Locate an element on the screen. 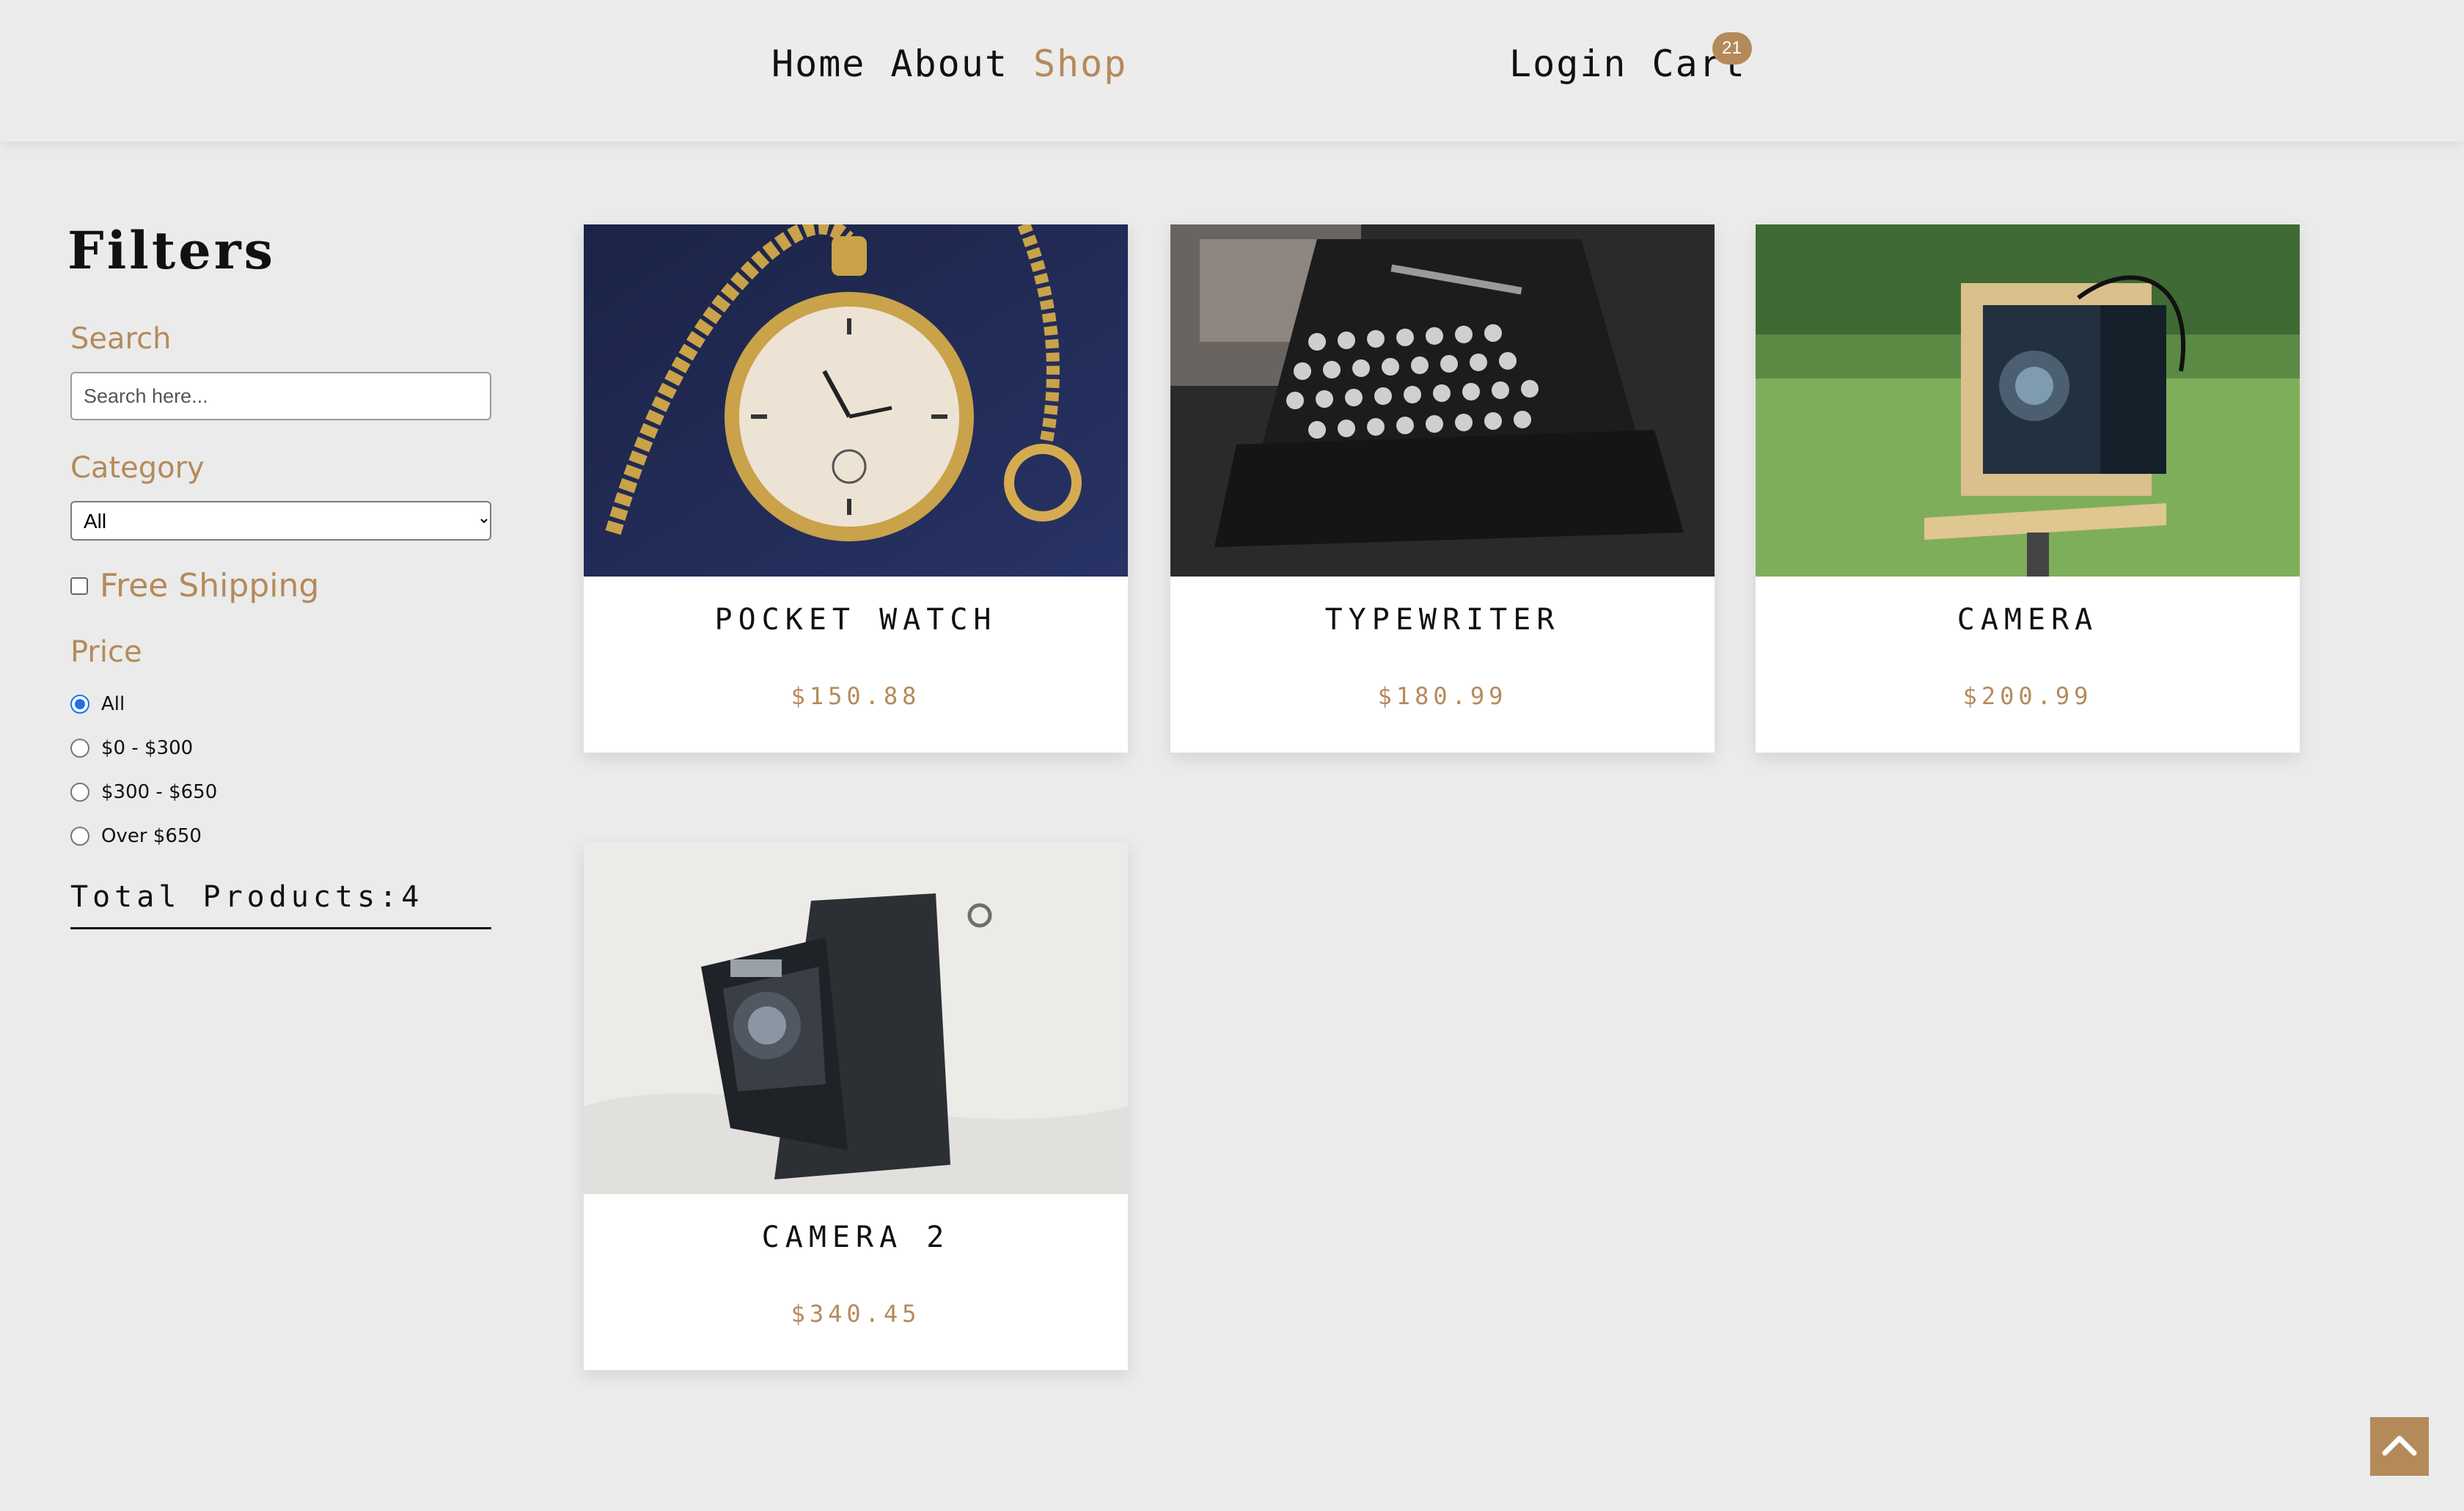 The image size is (2464, 1511). nav-about-link: About is located at coordinates (949, 64).